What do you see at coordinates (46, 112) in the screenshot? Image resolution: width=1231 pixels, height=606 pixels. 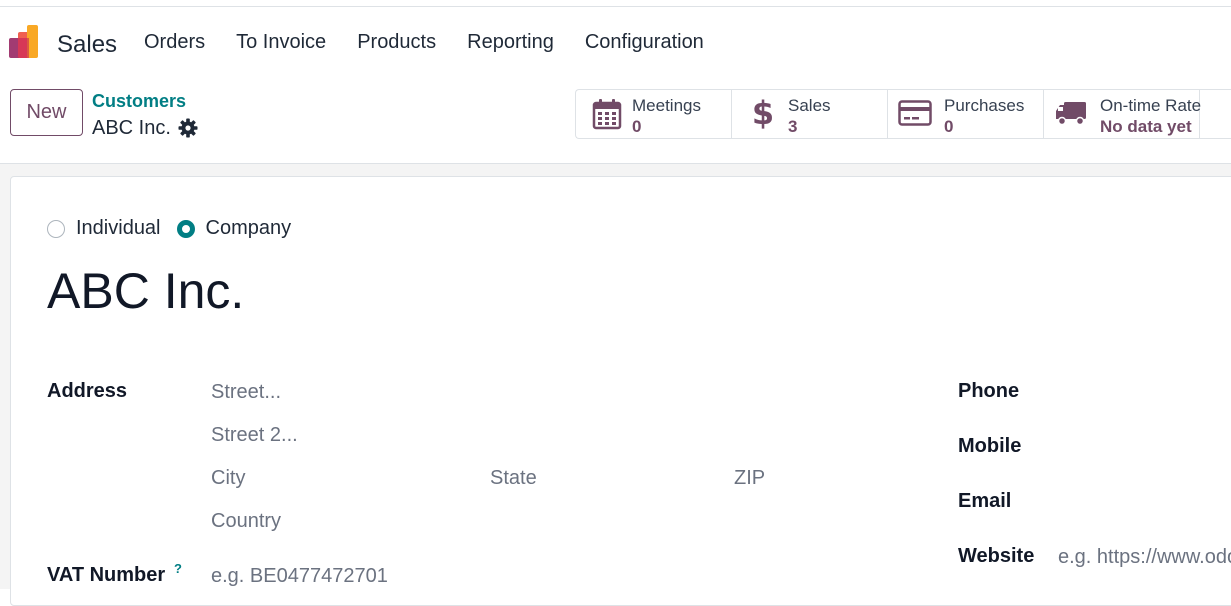 I see `new-button: New` at bounding box center [46, 112].